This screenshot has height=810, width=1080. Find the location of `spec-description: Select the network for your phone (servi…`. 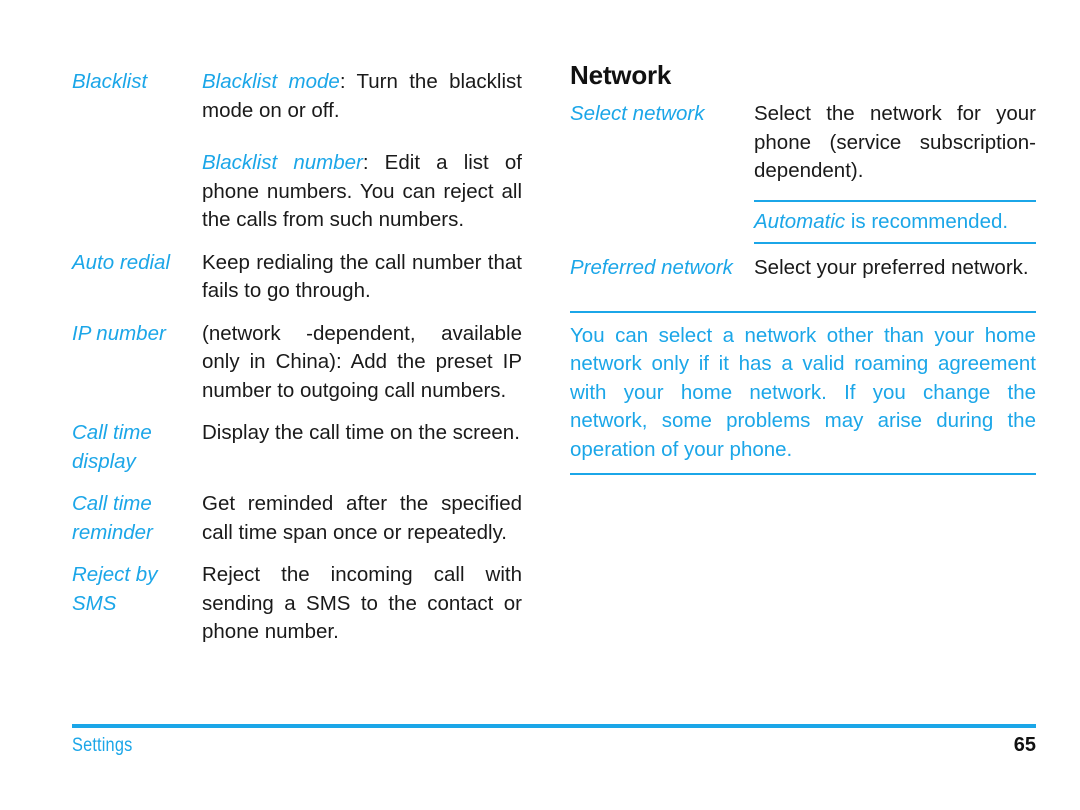

spec-description: Select the network for your phone (servi… is located at coordinates (895, 143).